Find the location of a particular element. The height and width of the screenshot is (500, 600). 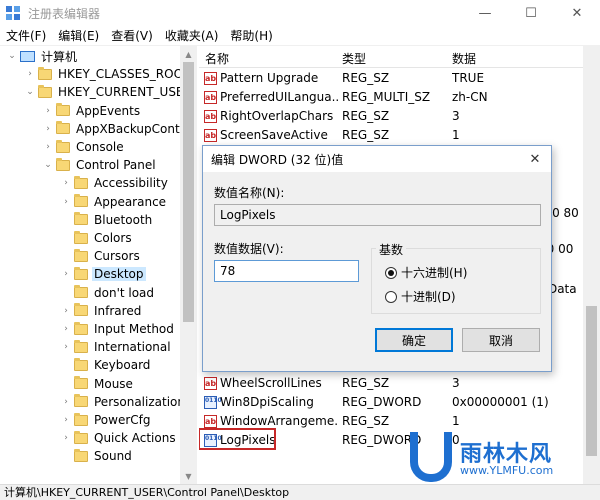

menu-favorites: 收藏夹(A) is located at coordinates (192, 35).